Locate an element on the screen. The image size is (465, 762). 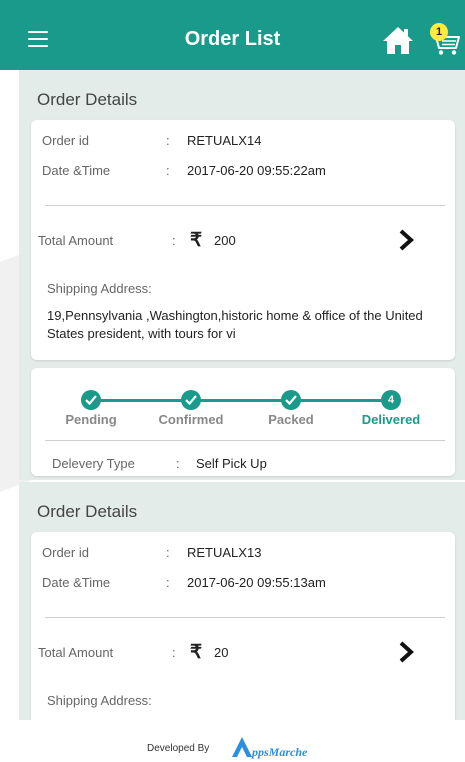
footer: Developed By ppsMarche is located at coordinates (232, 743).